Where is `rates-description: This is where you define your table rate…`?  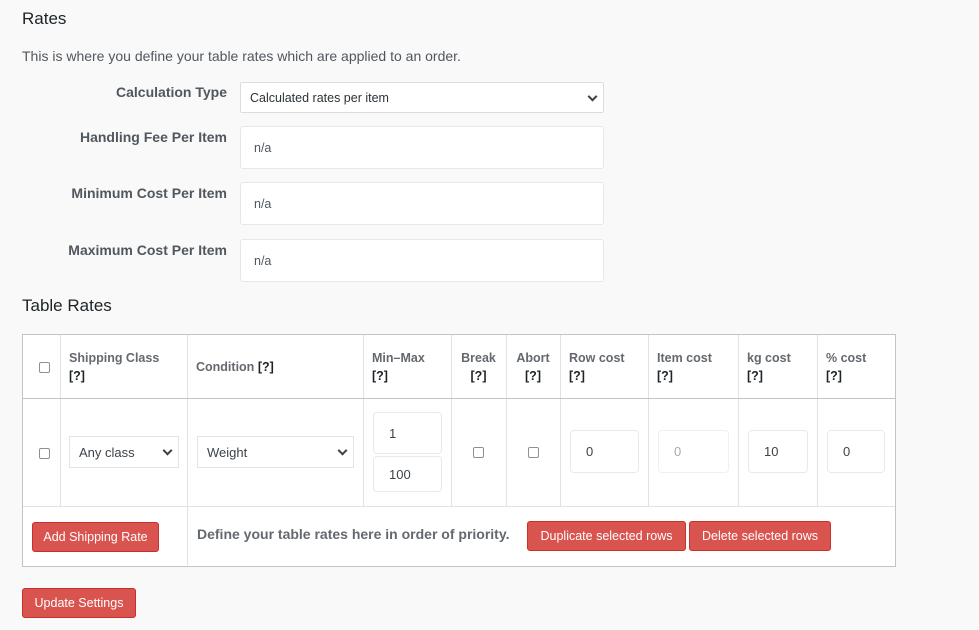
rates-description: This is where you define your table rate… is located at coordinates (241, 56).